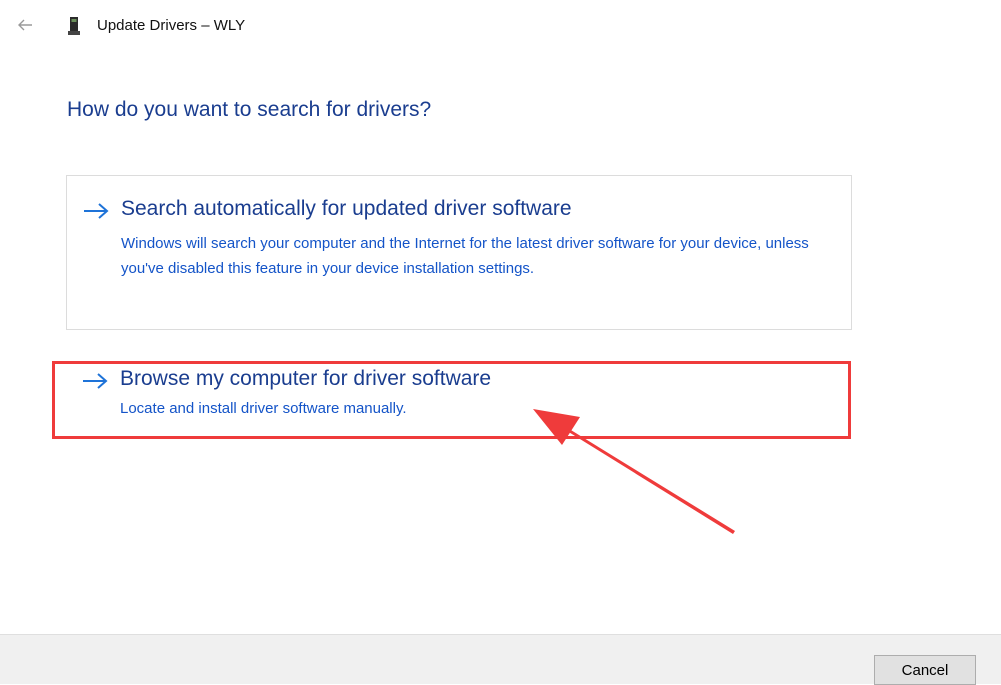 The image size is (1001, 685). What do you see at coordinates (25, 25) in the screenshot?
I see `back-arrow-icon` at bounding box center [25, 25].